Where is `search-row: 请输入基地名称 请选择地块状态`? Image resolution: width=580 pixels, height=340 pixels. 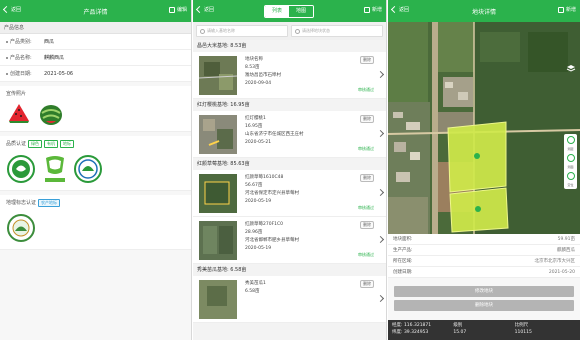 search-row: 请输入基地名称 请选择地块状态 is located at coordinates (289, 31).